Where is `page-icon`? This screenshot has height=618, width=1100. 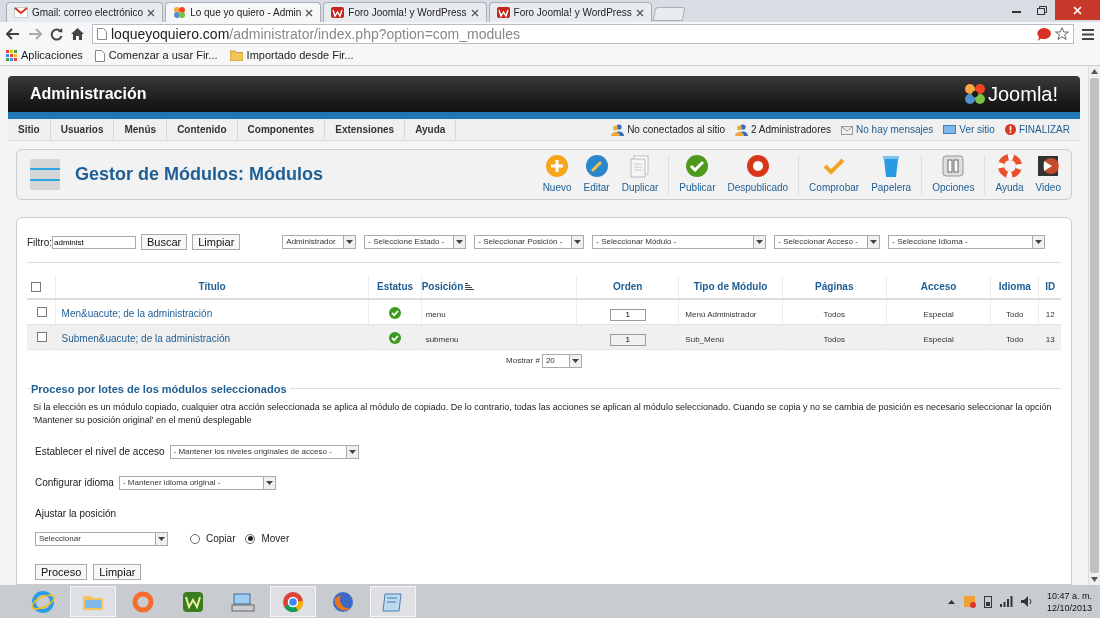
page-icon is located at coordinates (102, 34).